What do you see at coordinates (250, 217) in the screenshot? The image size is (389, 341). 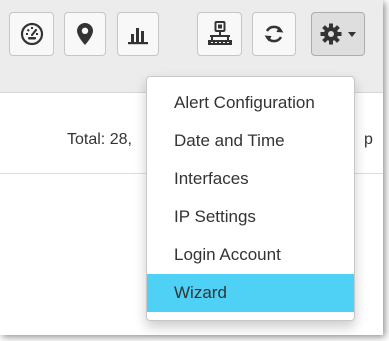 I see `menu-item-ip-settings: IP Settings` at bounding box center [250, 217].